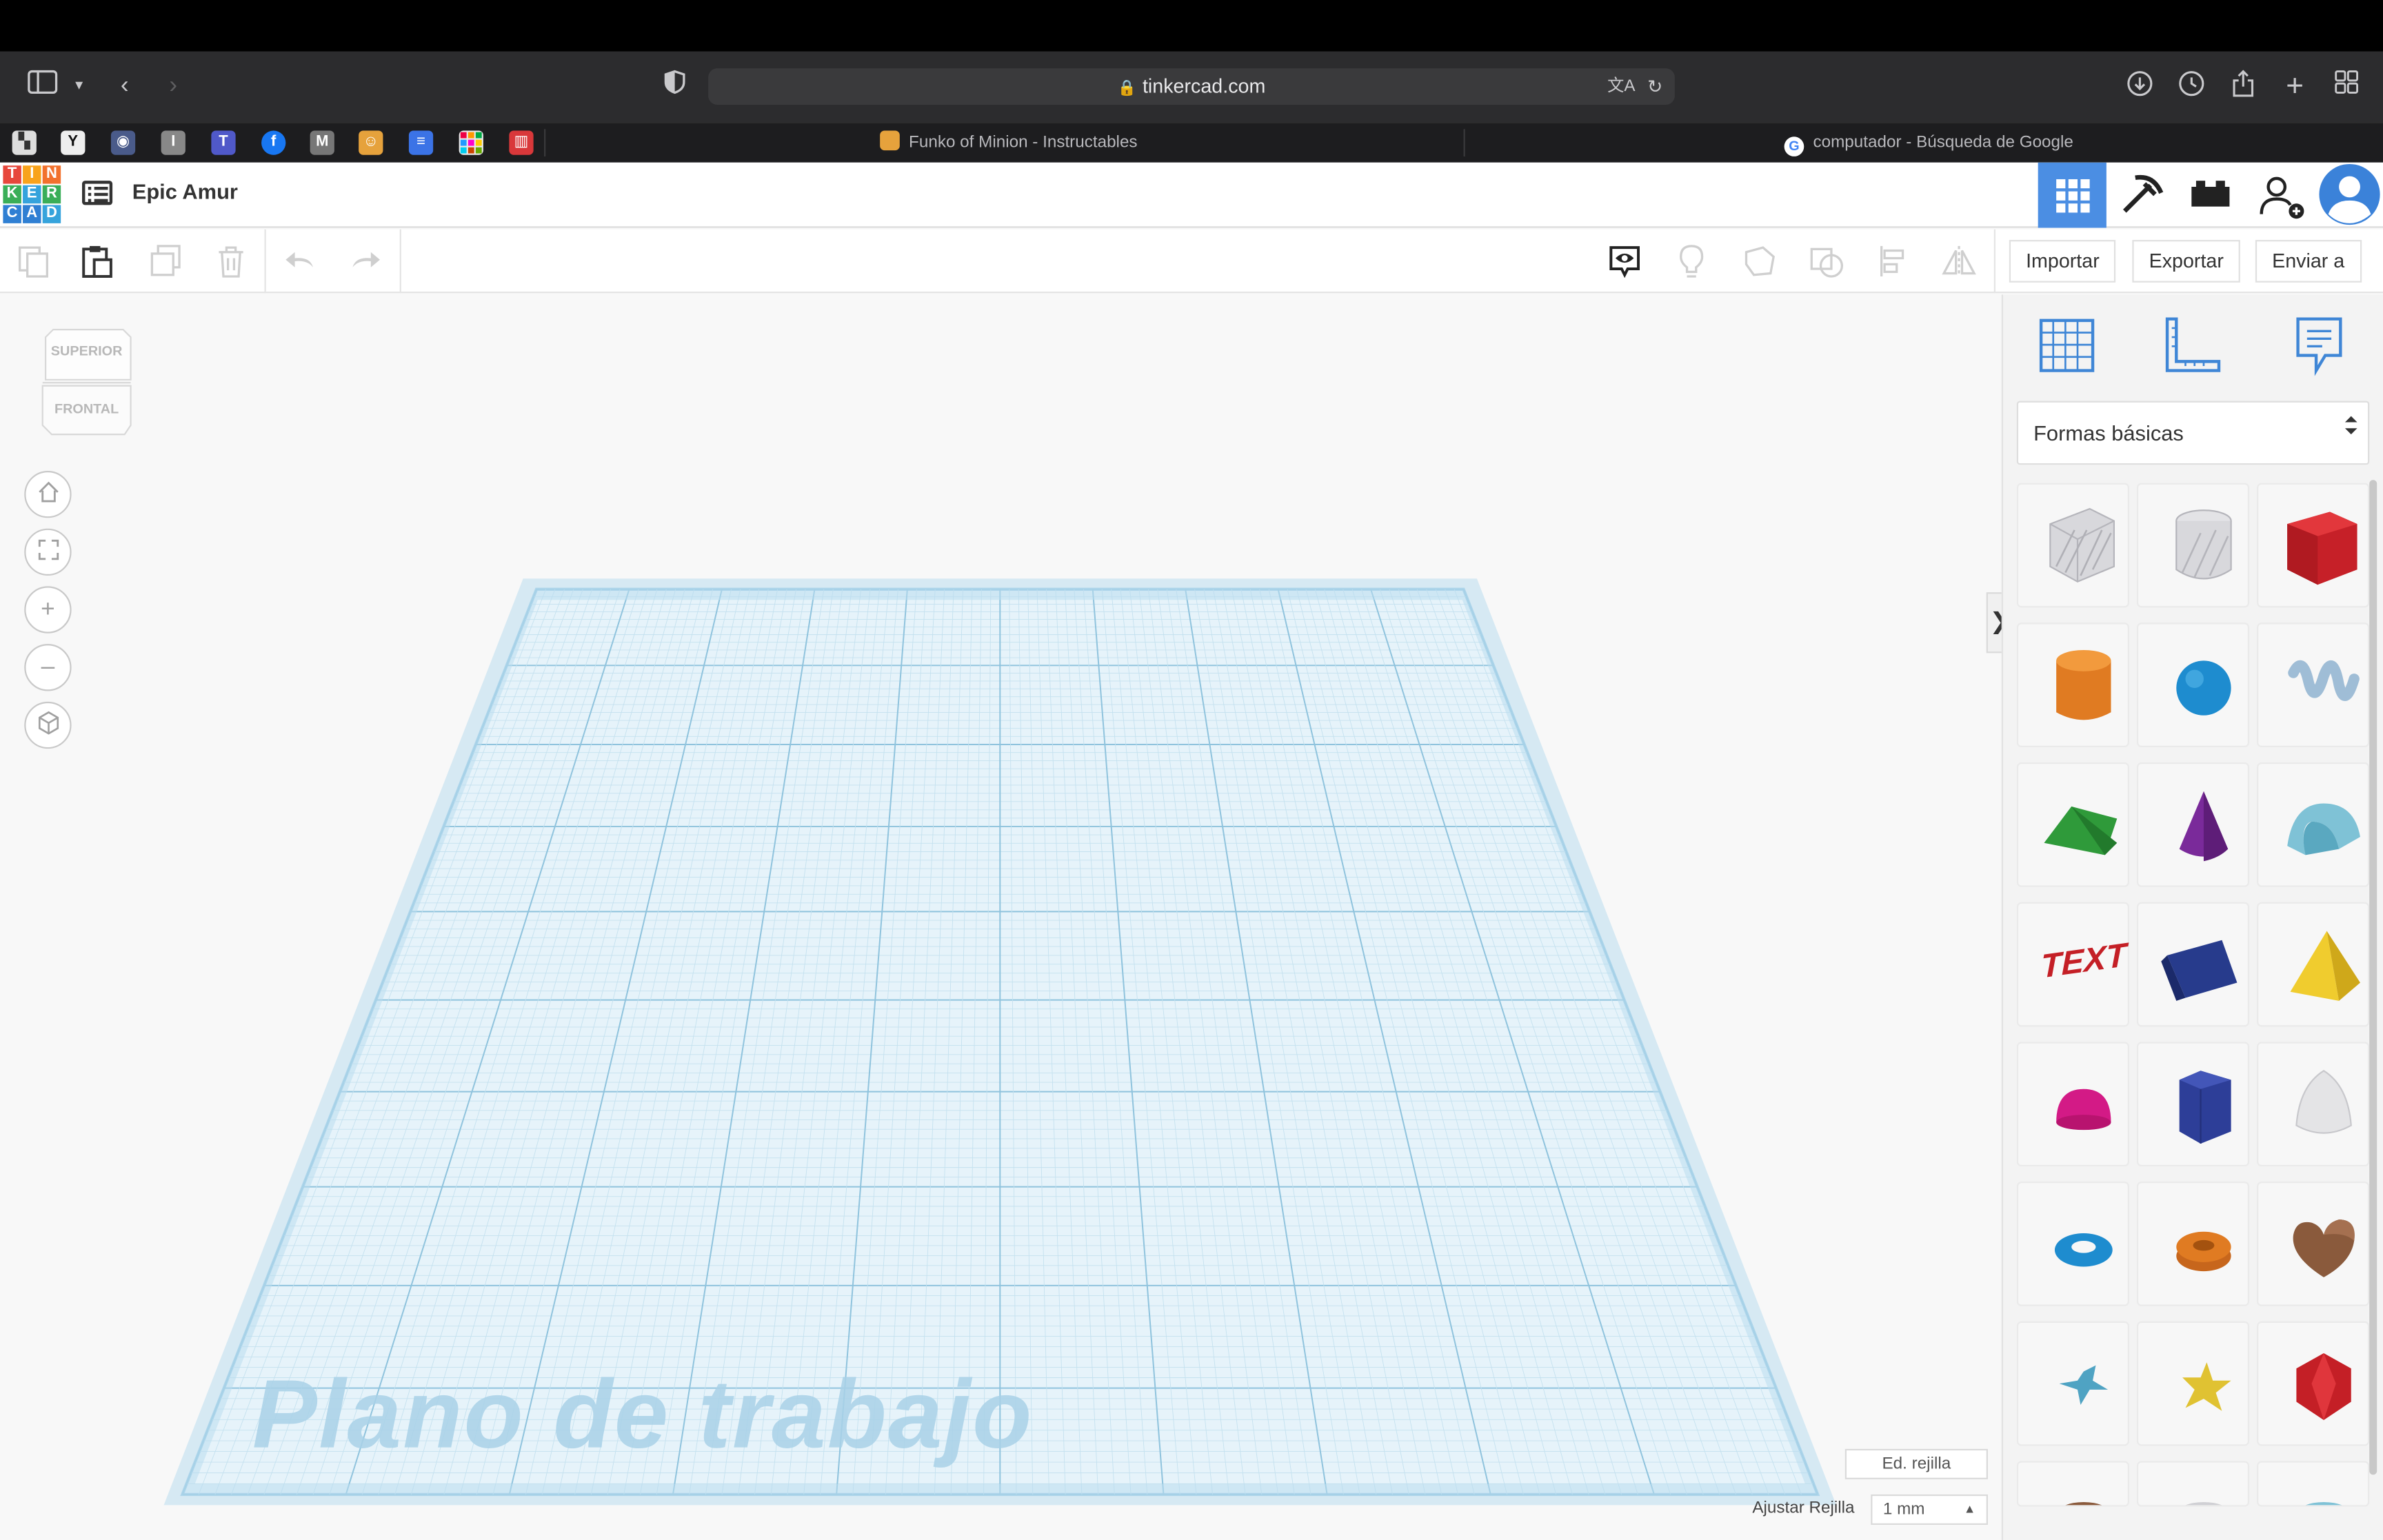  I want to click on shape-half-sphere, so click(2072, 1105).